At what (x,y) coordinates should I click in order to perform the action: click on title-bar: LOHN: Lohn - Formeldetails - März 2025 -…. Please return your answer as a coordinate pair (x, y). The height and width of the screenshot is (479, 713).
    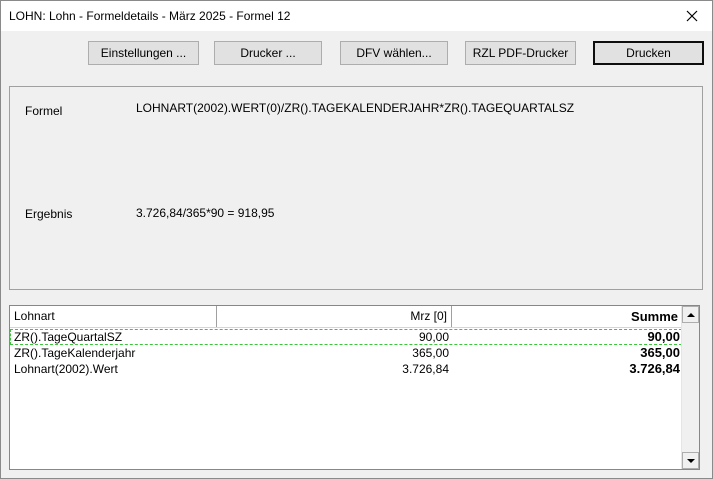
    Looking at the image, I should click on (356, 16).